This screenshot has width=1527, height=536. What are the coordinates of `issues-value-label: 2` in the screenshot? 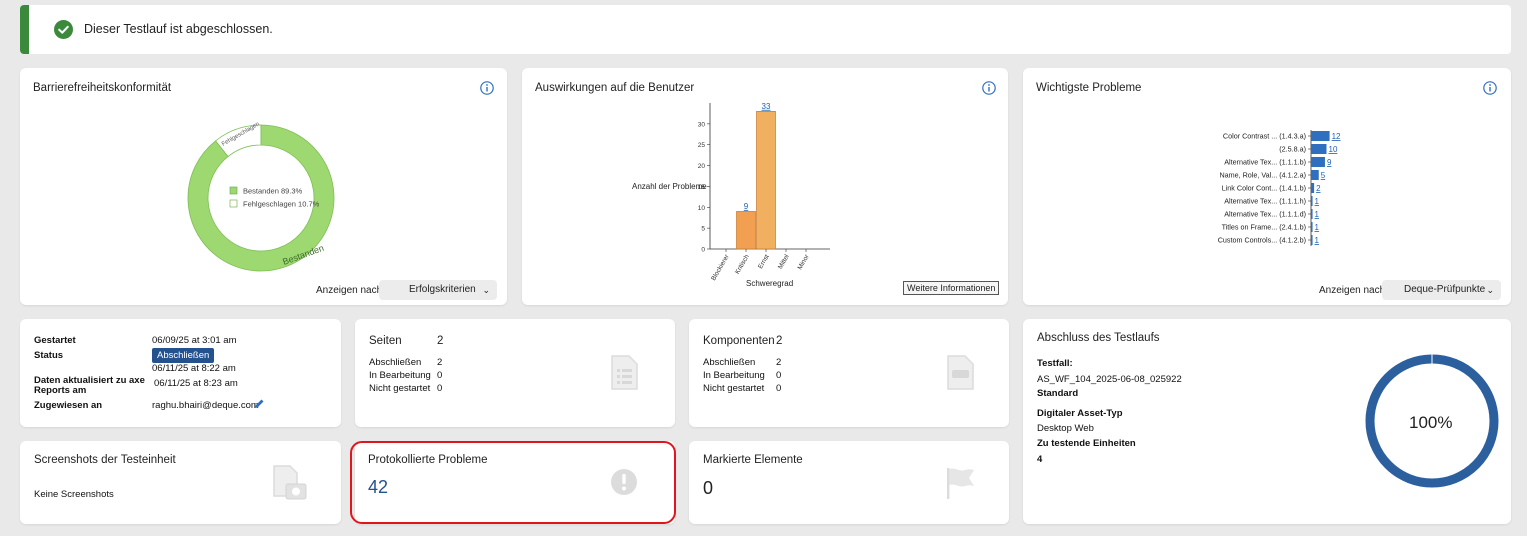 It's located at (1318, 188).